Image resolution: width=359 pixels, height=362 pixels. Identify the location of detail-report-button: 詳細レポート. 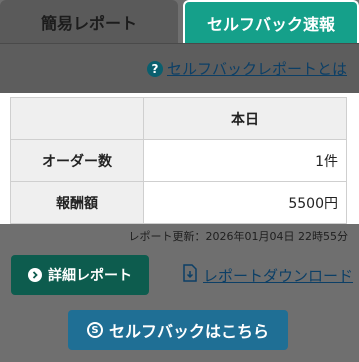
(80, 275).